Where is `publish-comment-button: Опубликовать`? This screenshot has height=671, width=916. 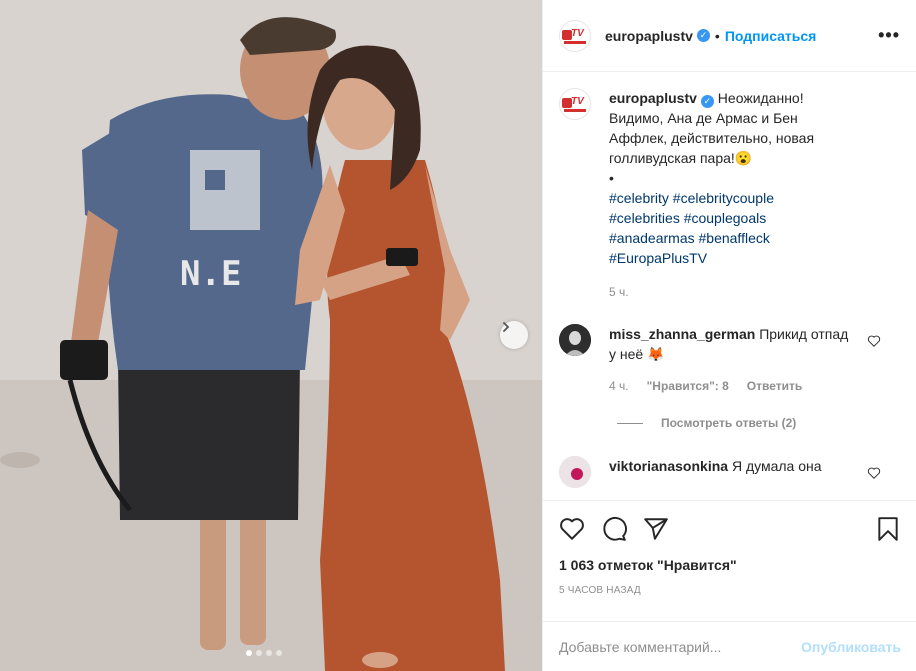
publish-comment-button: Опубликовать is located at coordinates (851, 647).